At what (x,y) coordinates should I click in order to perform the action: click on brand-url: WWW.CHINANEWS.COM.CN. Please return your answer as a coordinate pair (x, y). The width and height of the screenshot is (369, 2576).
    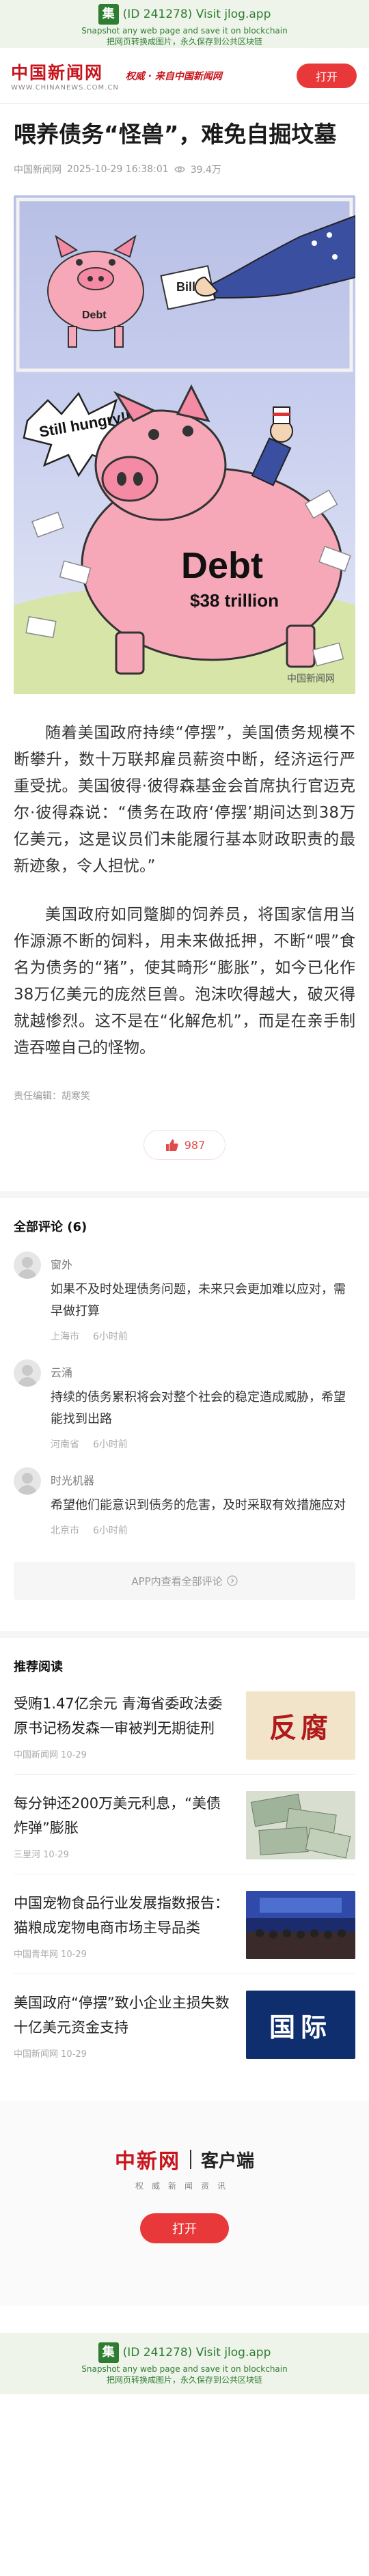
    Looking at the image, I should click on (65, 88).